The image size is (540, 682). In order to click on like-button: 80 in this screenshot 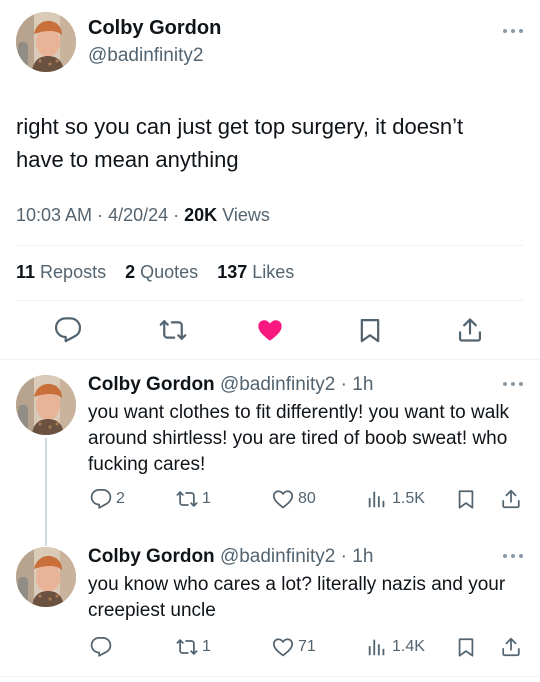, I will do `click(294, 499)`.